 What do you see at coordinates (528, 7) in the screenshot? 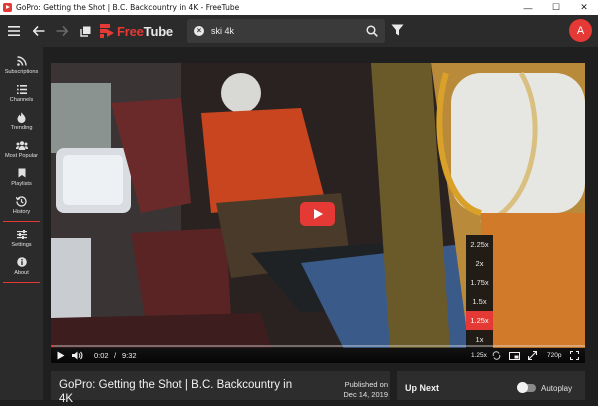
I see `minimize-button: —` at bounding box center [528, 7].